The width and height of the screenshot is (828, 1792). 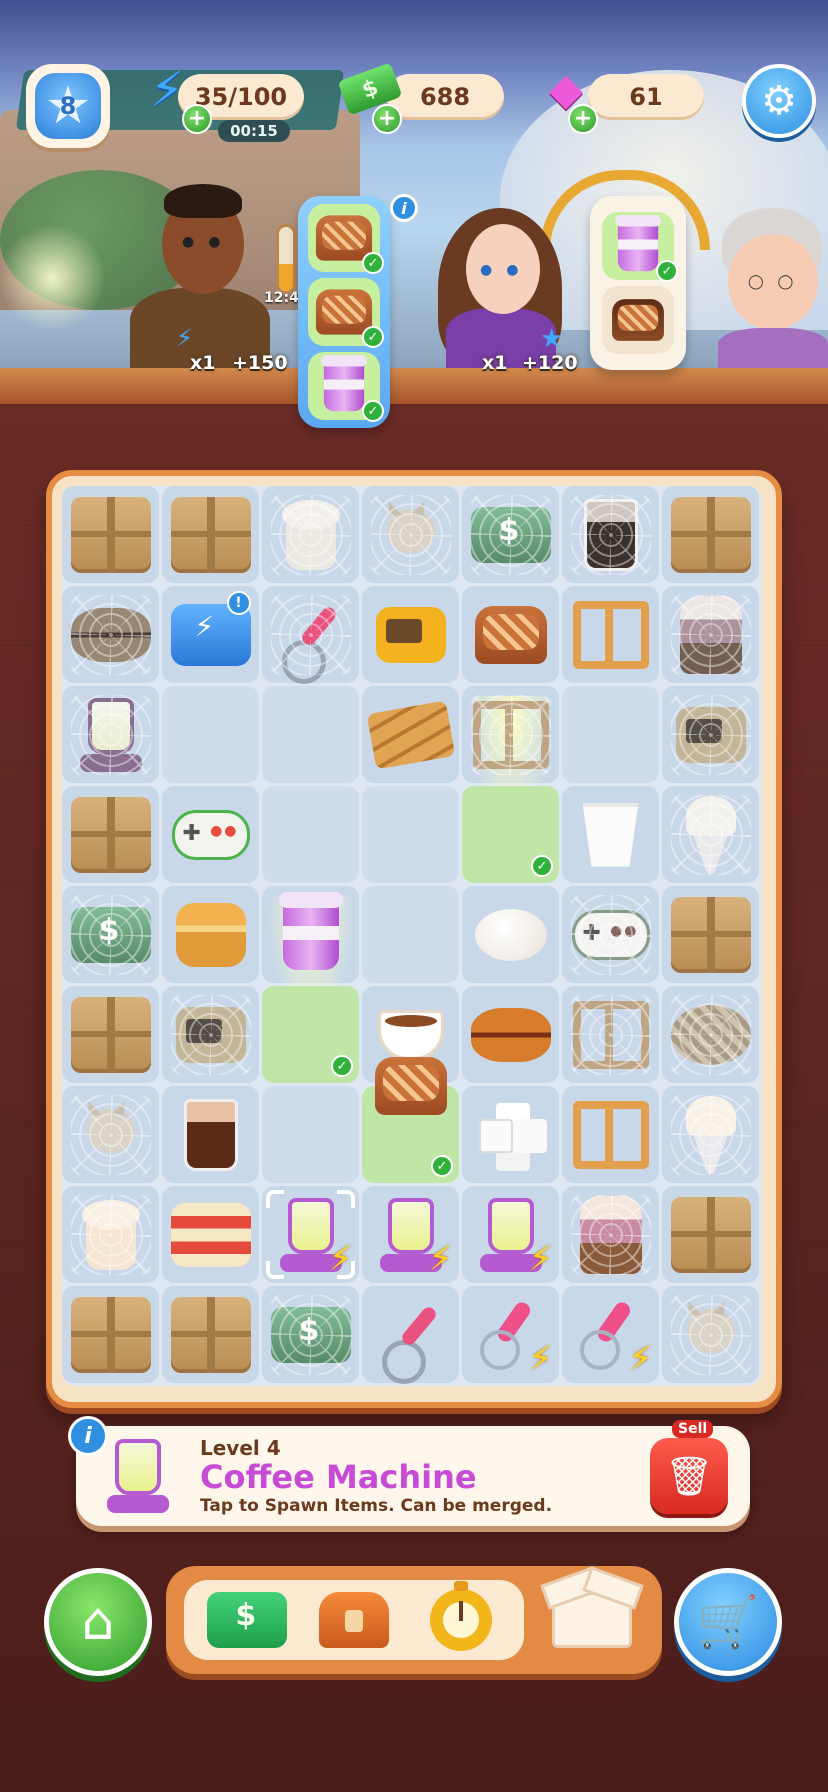 What do you see at coordinates (728, 1622) in the screenshot?
I see `shop-button: 🛒` at bounding box center [728, 1622].